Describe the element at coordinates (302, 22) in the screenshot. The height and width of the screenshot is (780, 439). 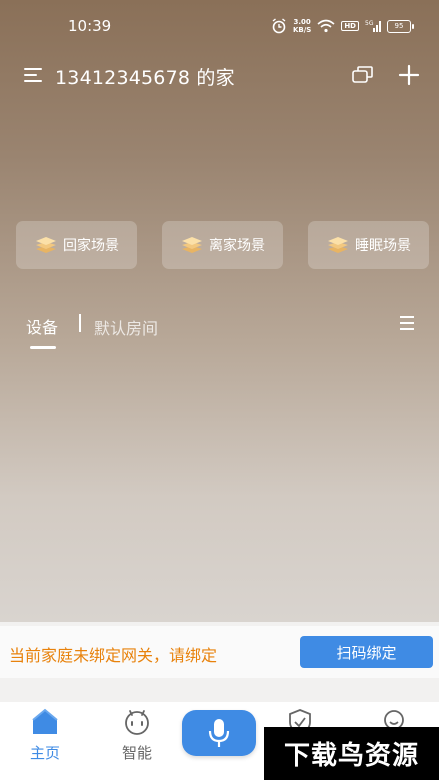
I see `net-speed-value: 3.00` at that location.